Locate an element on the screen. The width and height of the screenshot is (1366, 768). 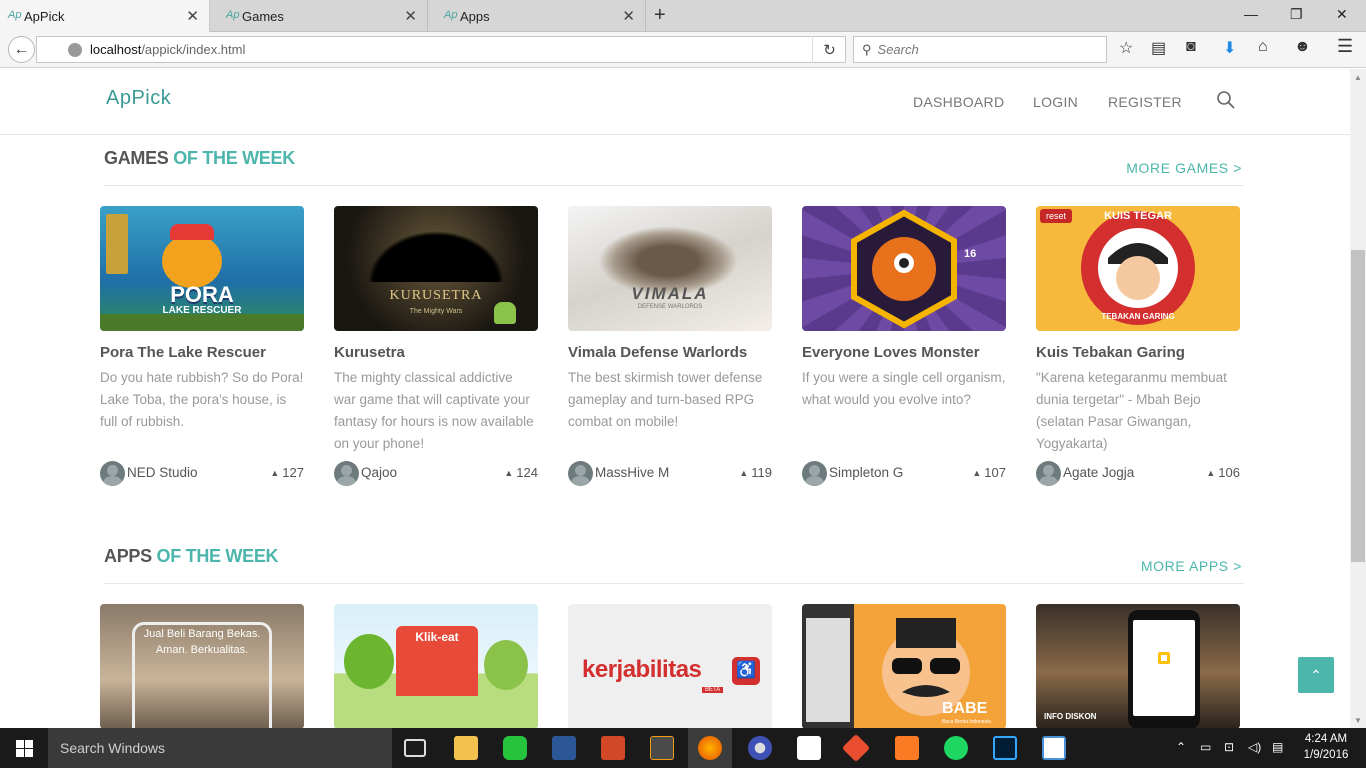
reading-list-icon: ▤ is located at coordinates (1158, 48).